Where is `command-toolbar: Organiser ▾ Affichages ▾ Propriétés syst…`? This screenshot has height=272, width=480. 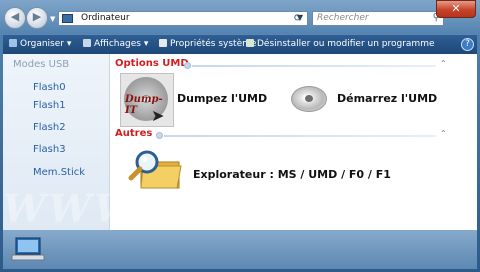
command-toolbar: Organiser ▾ Affichages ▾ Propriétés syst… is located at coordinates (240, 44).